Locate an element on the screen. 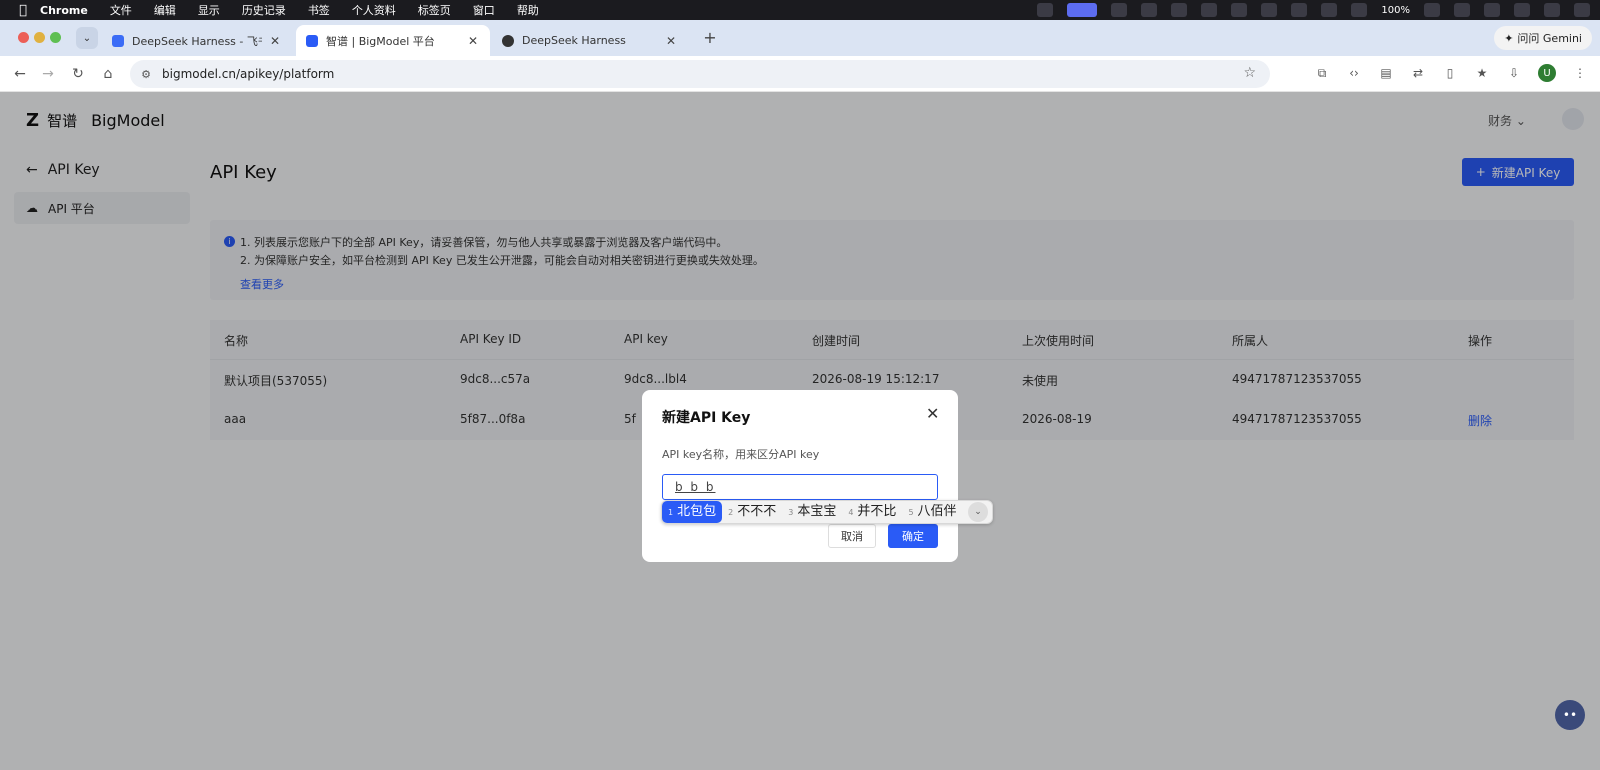 This screenshot has width=1600, height=770. candidate-text: 并不比 is located at coordinates (877, 511).